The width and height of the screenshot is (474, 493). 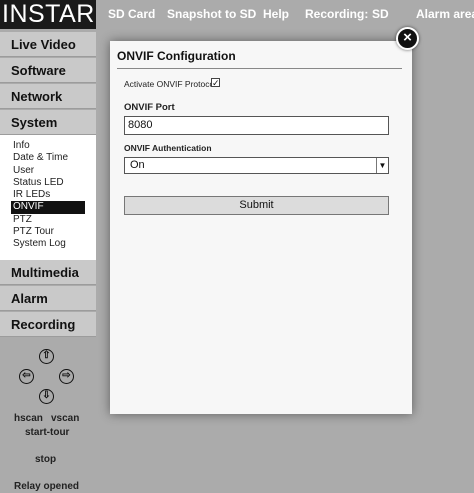 What do you see at coordinates (256, 125) in the screenshot?
I see `onvif-port-input: 8080` at bounding box center [256, 125].